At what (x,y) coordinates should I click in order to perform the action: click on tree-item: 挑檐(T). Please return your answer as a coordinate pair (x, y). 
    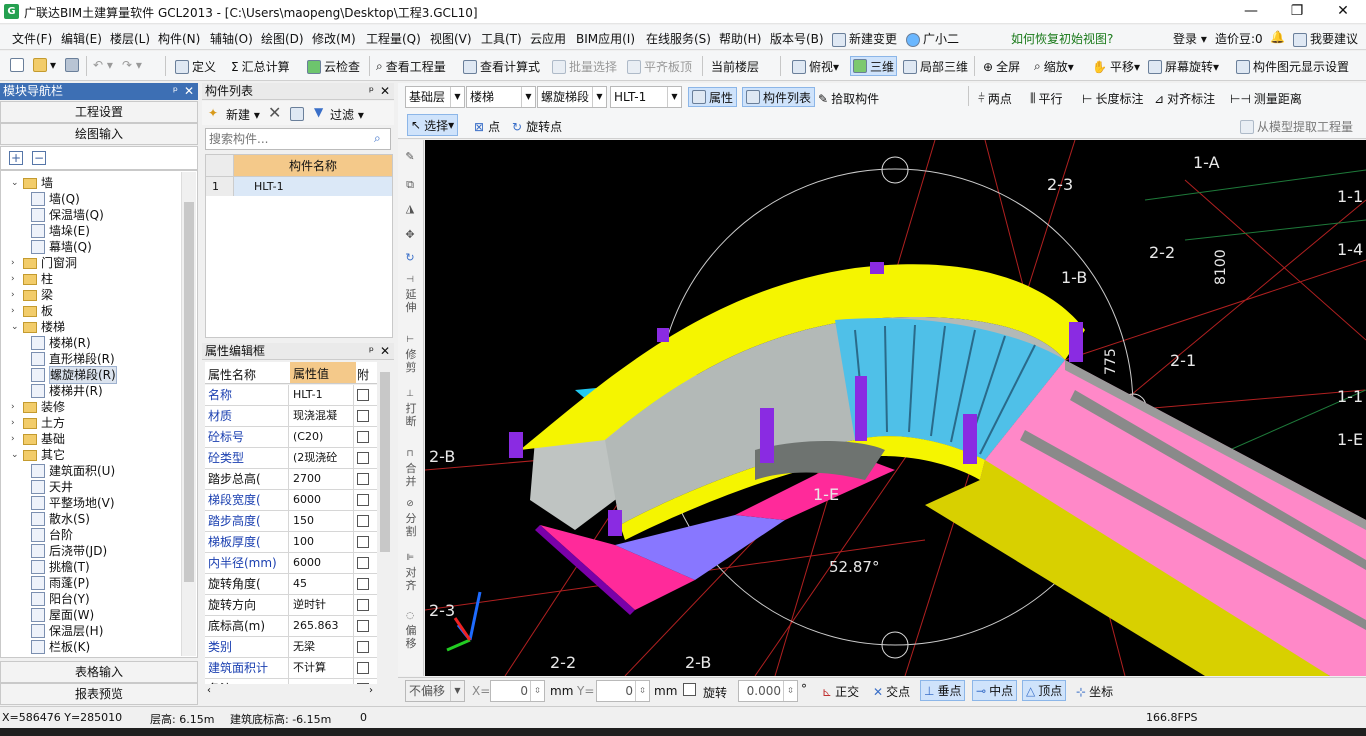
    Looking at the image, I should click on (60, 567).